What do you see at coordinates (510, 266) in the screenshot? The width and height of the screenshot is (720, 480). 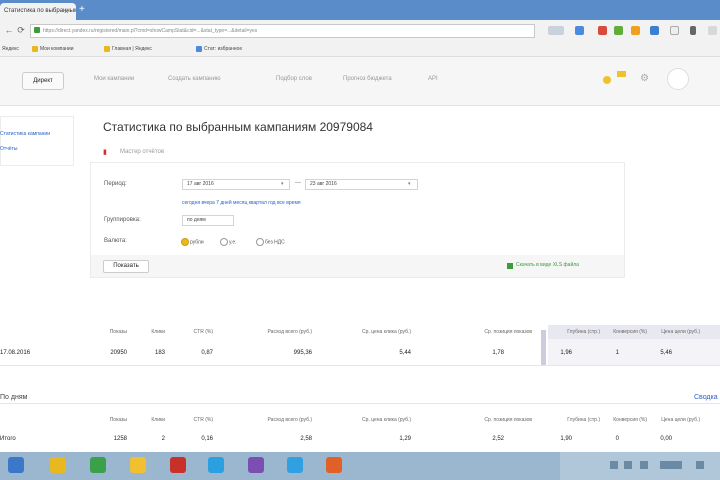 I see `excel-icon` at bounding box center [510, 266].